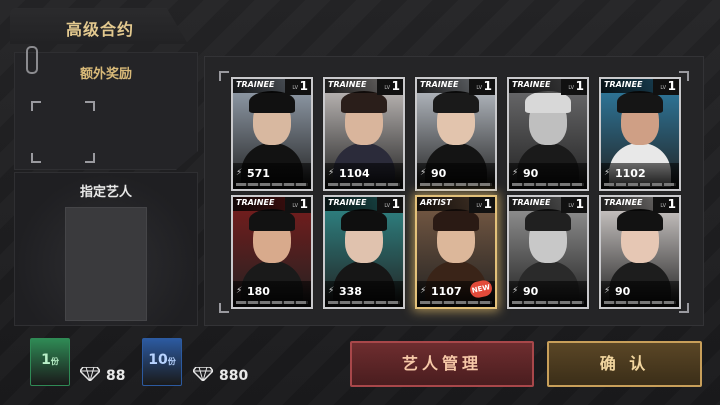  What do you see at coordinates (100, 29) in the screenshot?
I see `window-title: 高级合约` at bounding box center [100, 29].